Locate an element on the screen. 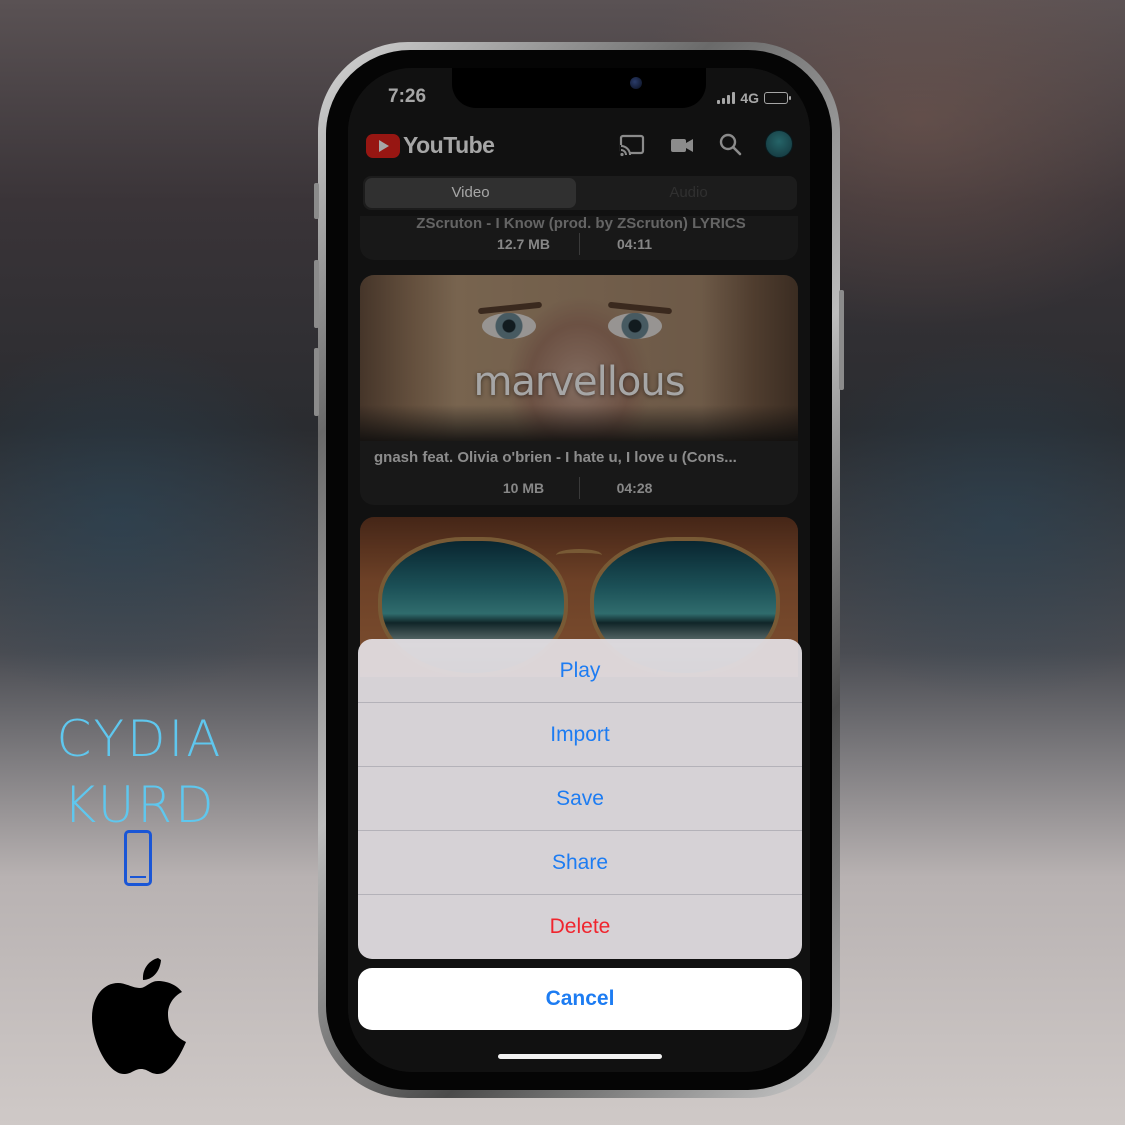 This screenshot has width=1125, height=1125. smartphone-icon is located at coordinates (138, 858).